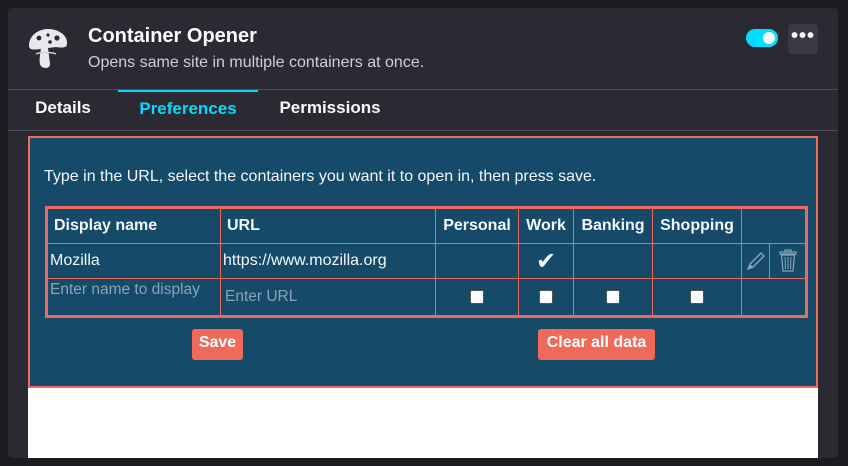  Describe the element at coordinates (217, 344) in the screenshot. I see `save-button: Save` at that location.